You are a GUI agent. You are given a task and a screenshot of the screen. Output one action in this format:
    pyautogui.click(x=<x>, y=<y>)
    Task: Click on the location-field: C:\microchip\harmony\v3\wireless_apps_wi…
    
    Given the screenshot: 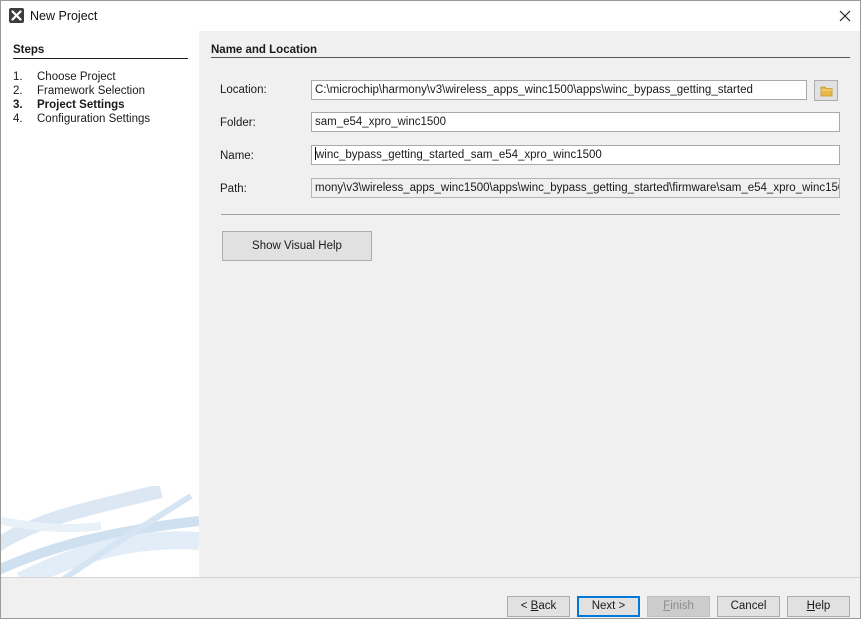 What is the action you would take?
    pyautogui.click(x=559, y=90)
    